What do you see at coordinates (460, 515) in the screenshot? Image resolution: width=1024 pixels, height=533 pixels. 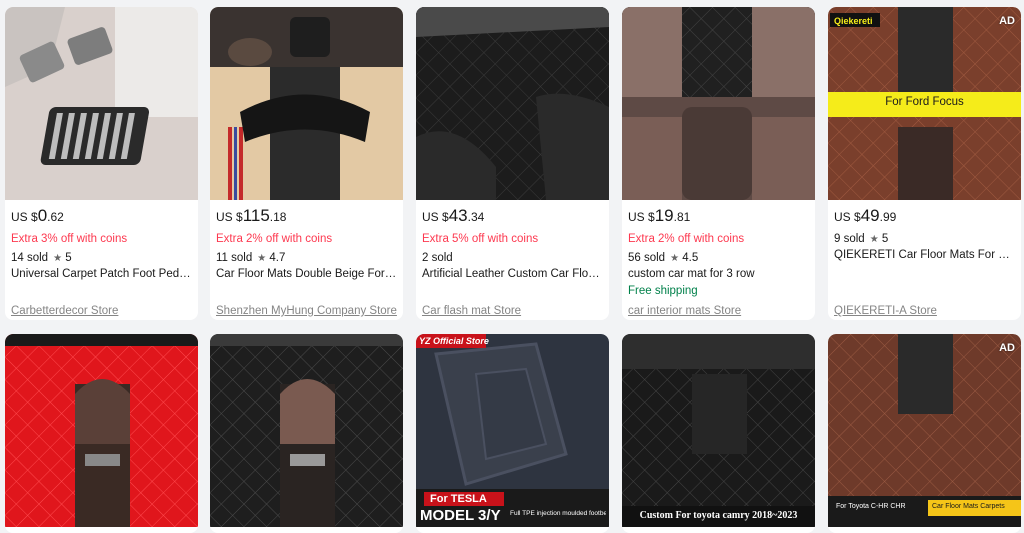 I see `banner-line-2: MODEL 3/Y` at bounding box center [460, 515].